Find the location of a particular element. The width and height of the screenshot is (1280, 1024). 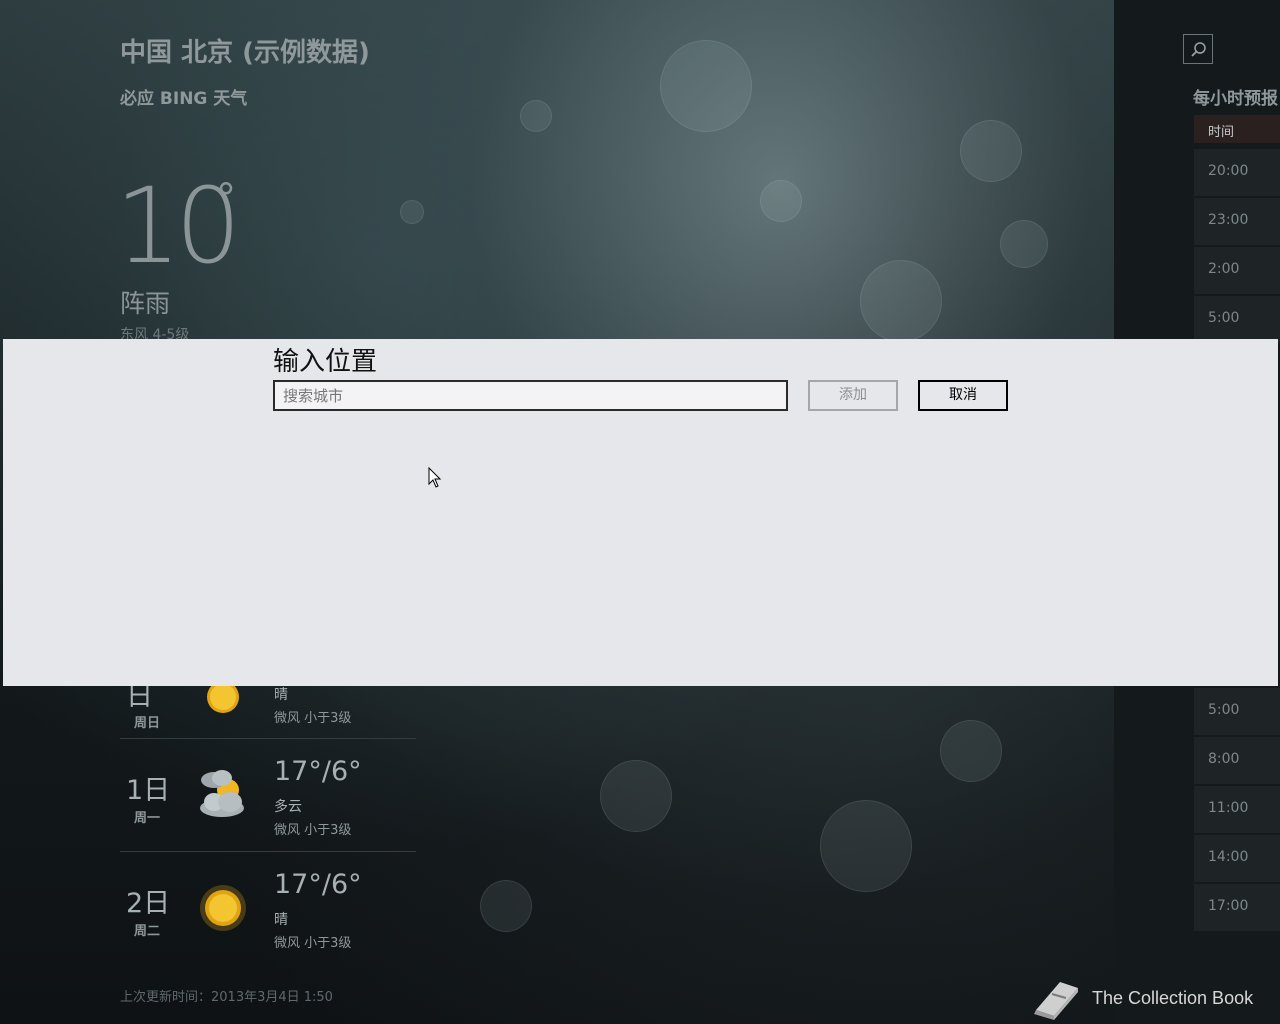

forecast-day: 2日 周二 17°/6° 晴 微风 小于3级 is located at coordinates (268, 907).